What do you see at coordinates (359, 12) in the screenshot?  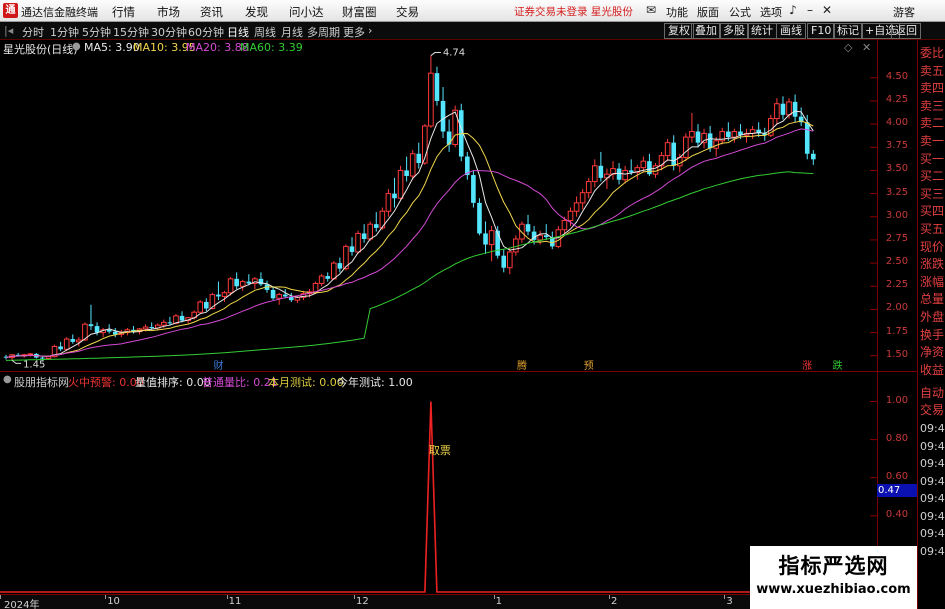 I see `menu-item: 财富圈` at bounding box center [359, 12].